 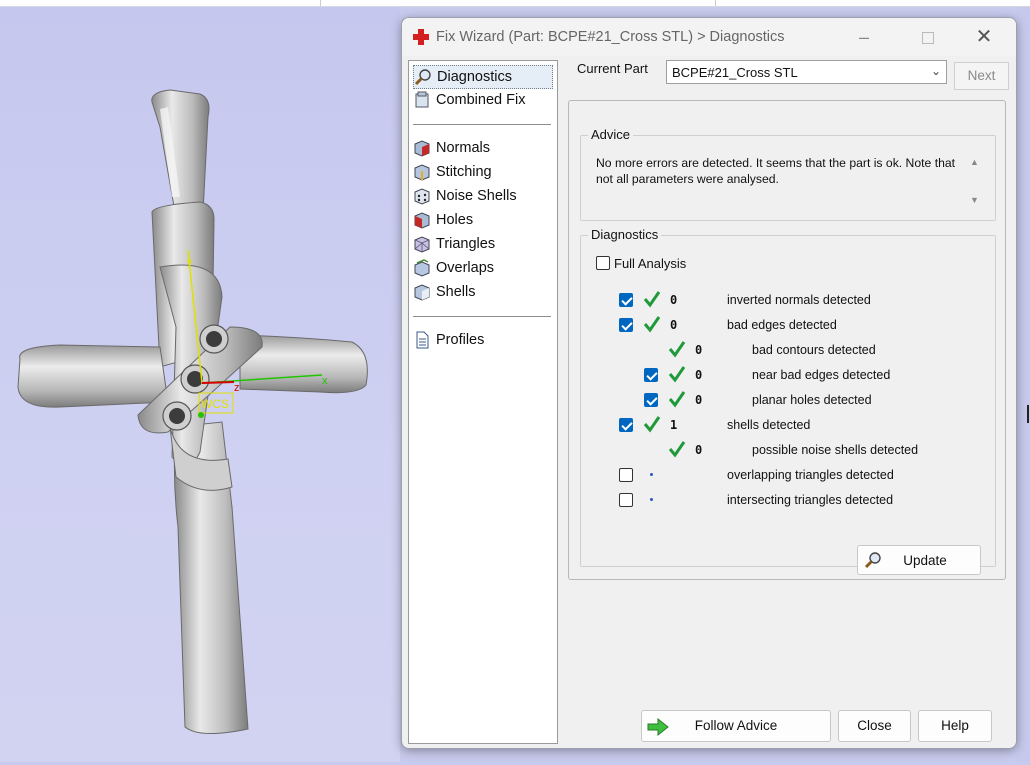 What do you see at coordinates (799, 300) in the screenshot?
I see `row-label: inverted normals detected` at bounding box center [799, 300].